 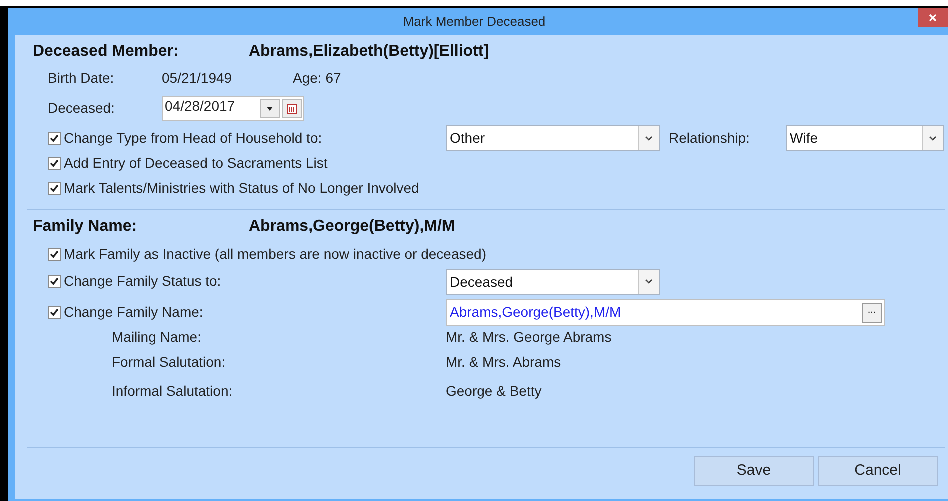 What do you see at coordinates (710, 138) in the screenshot?
I see `field-label: Relationship:` at bounding box center [710, 138].